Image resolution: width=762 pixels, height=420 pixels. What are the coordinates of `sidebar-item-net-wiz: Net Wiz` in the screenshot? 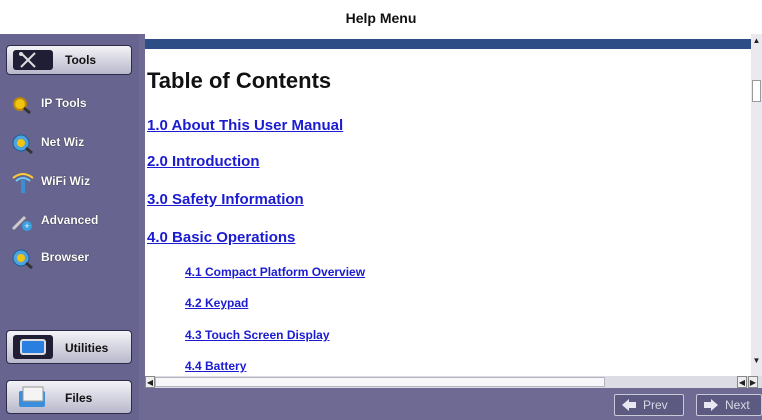 It's located at (72, 144).